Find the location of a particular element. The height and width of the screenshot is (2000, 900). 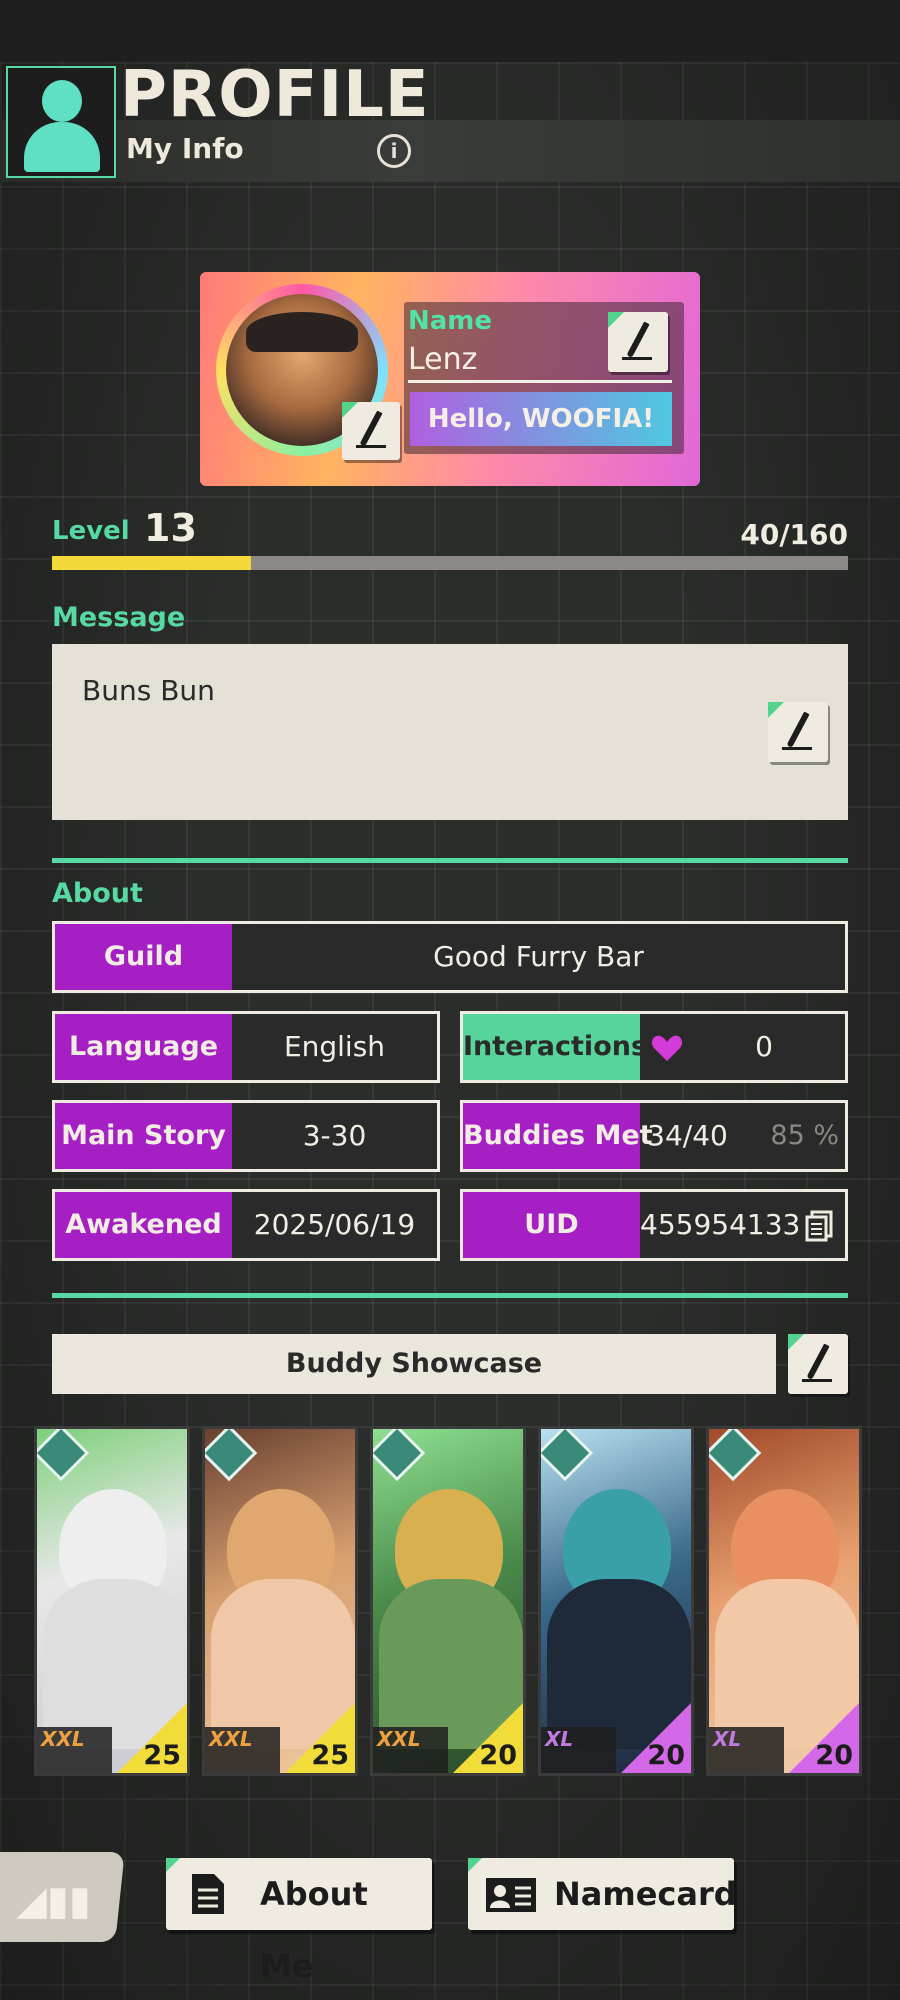

message-text: Buns Bun is located at coordinates (148, 690).